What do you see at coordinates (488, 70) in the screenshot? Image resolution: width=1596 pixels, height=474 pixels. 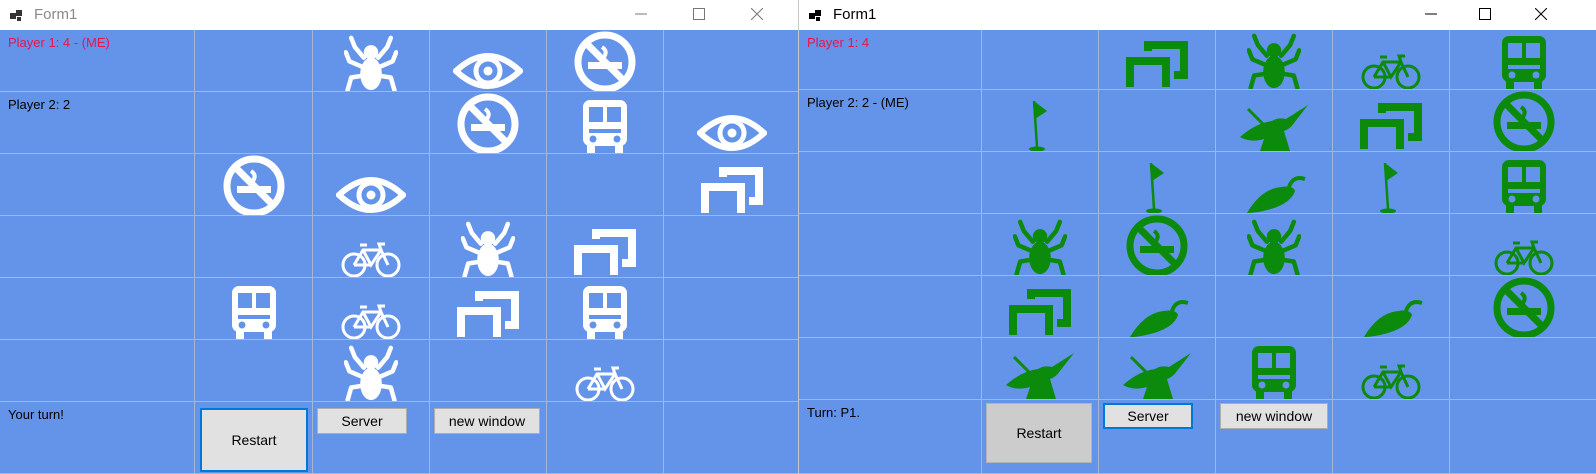 I see `eye-icon` at bounding box center [488, 70].